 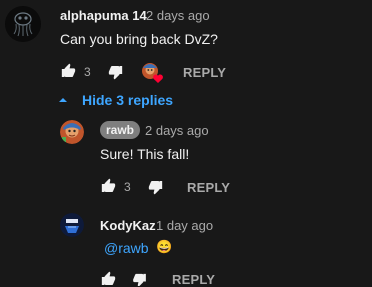 What do you see at coordinates (63, 100) in the screenshot?
I see `caret-up-icon` at bounding box center [63, 100].